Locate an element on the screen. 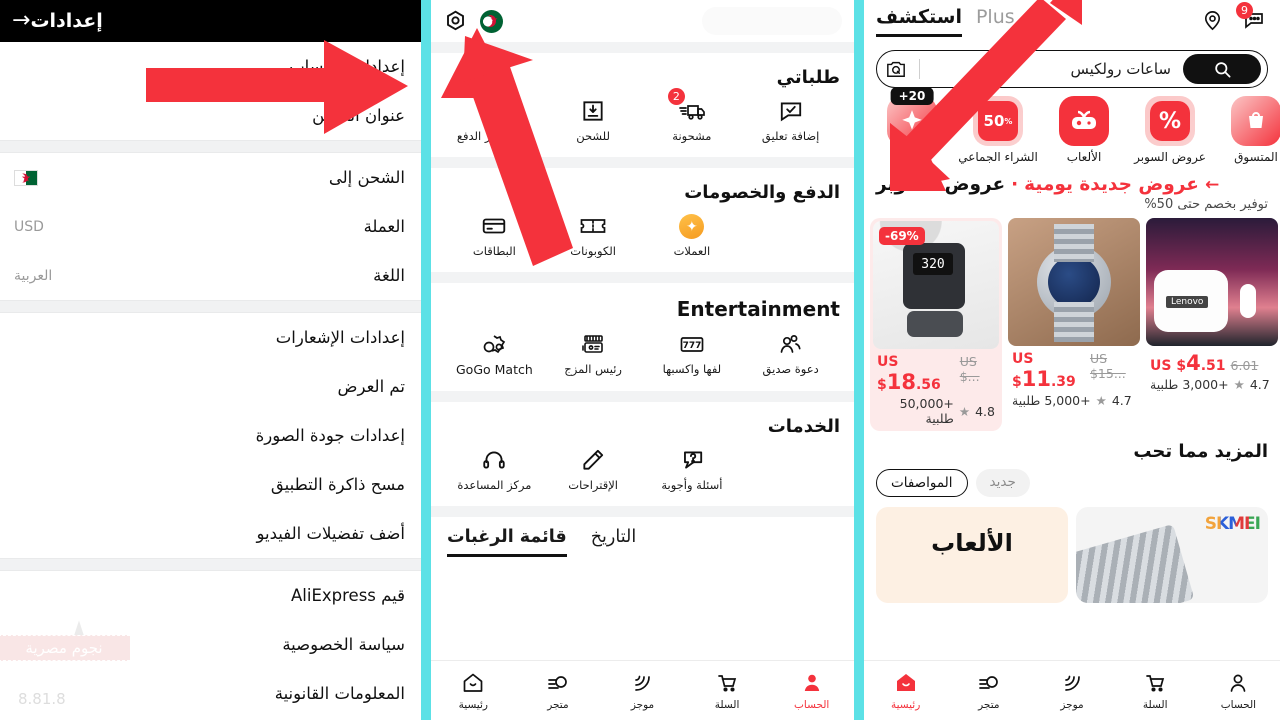 This screenshot has height=720, width=1280. payment-coins: ✦ العملات is located at coordinates (692, 233).